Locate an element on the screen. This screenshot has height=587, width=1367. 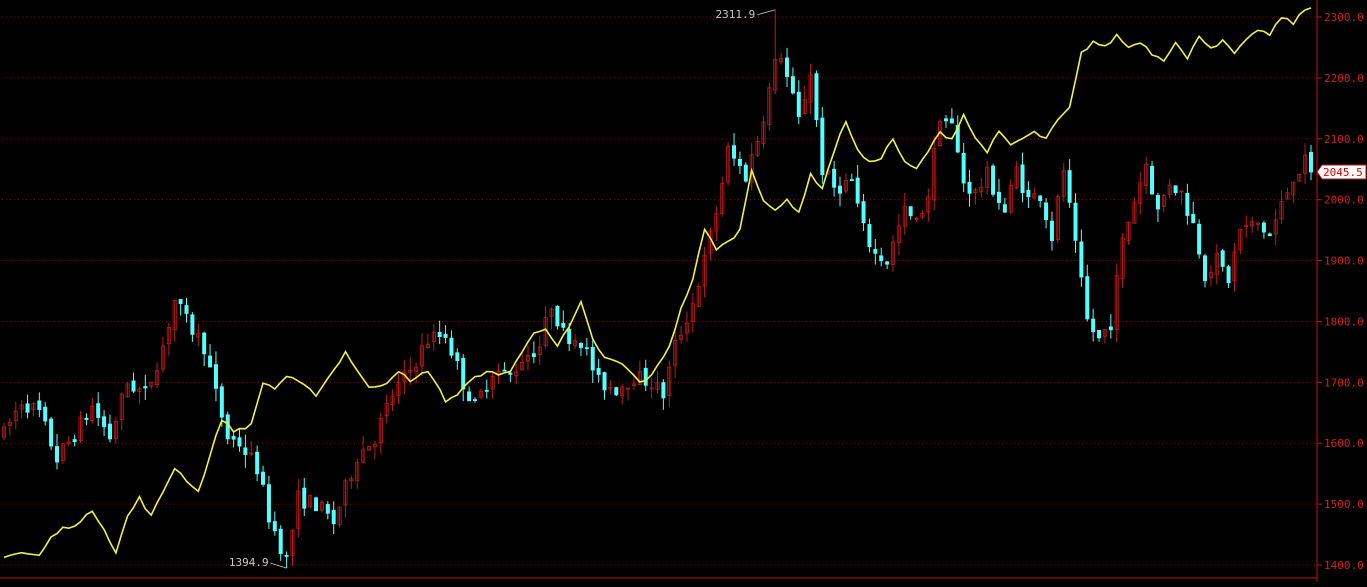
tick-label: 2200.0 is located at coordinates (1344, 78).